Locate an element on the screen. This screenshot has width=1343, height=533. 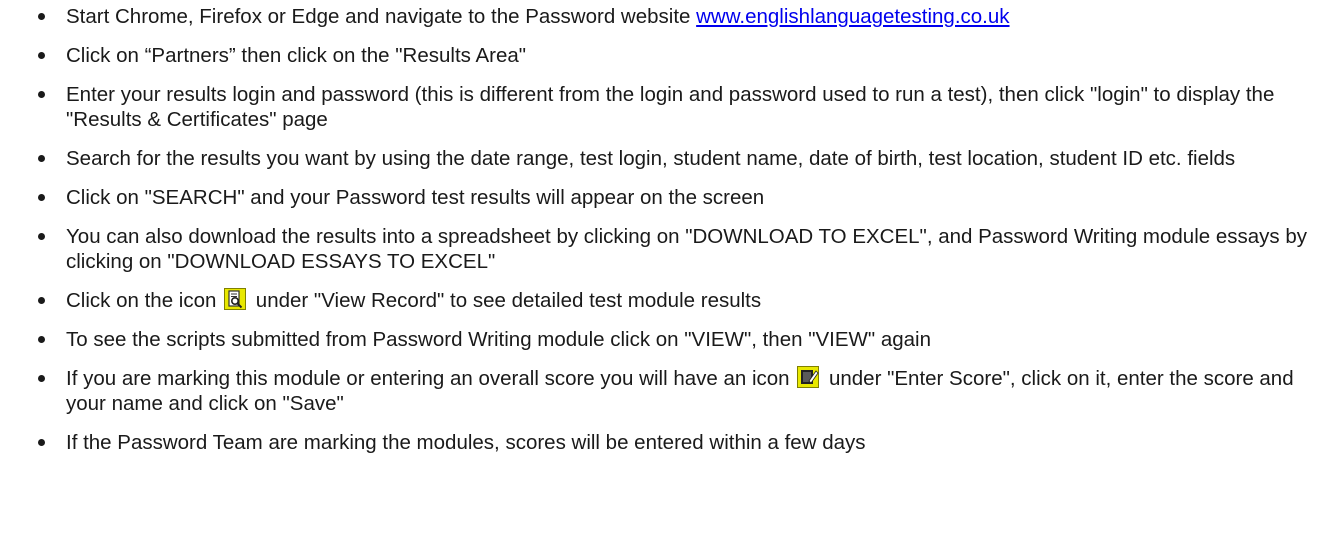
enter-score-icon is located at coordinates (808, 377).